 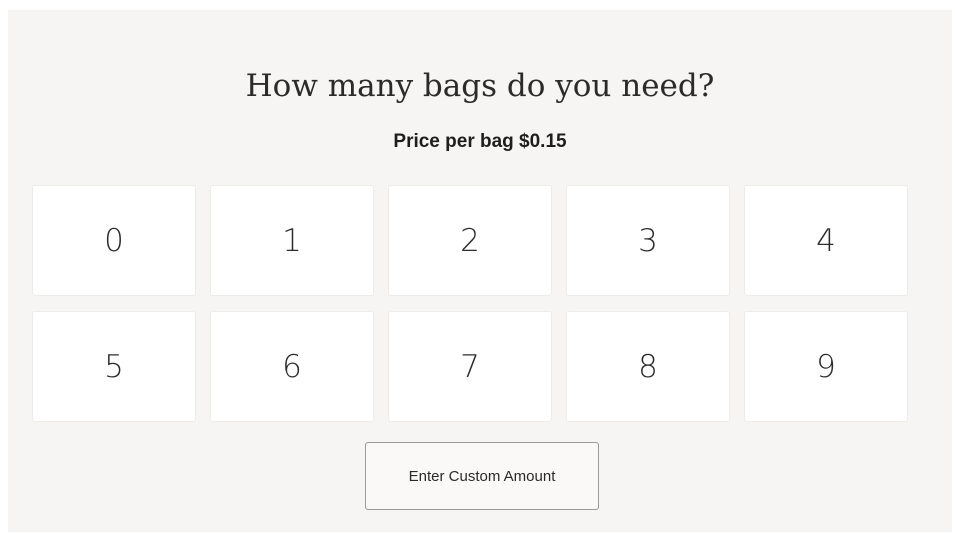 I want to click on page-title: How many bags do you need?, so click(x=480, y=86).